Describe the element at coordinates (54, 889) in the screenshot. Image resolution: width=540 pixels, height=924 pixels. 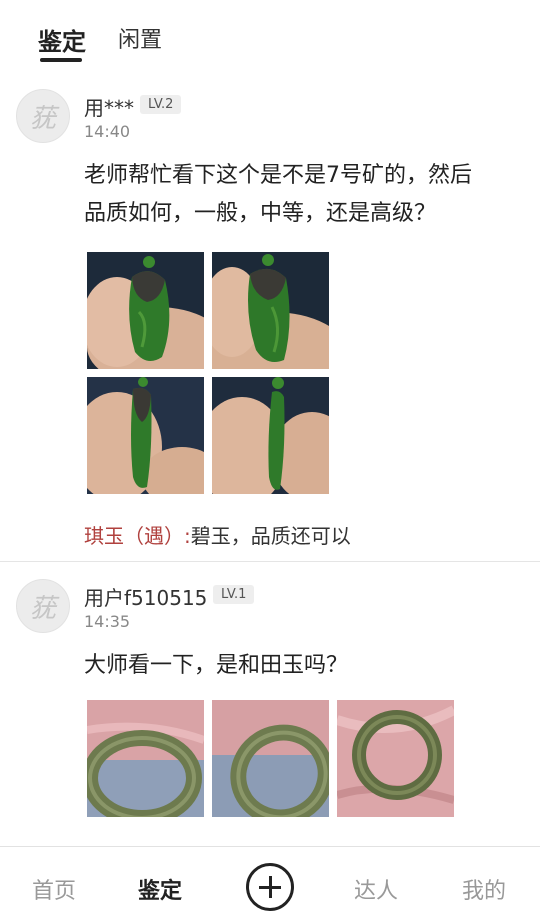
I see `nav-home: 首页` at that location.